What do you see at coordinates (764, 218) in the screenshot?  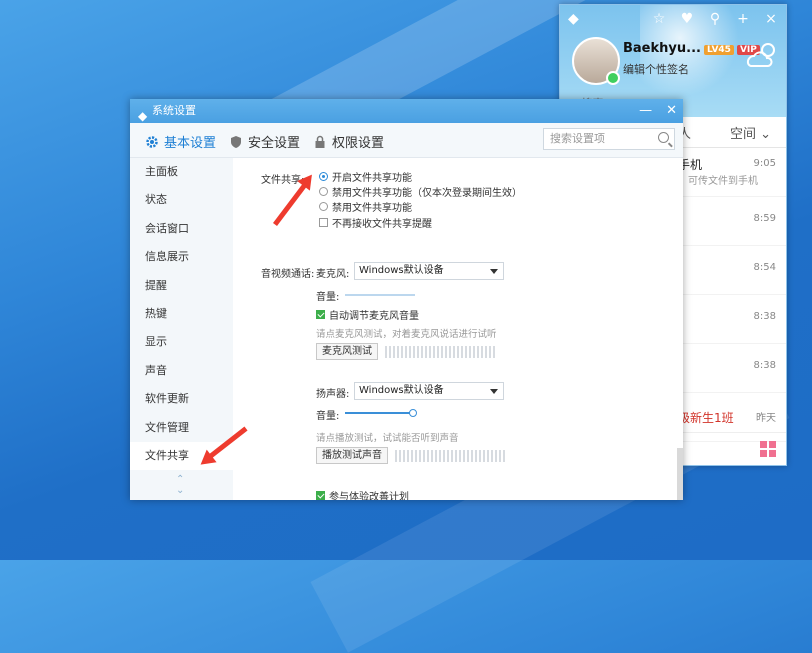 I see `item-time: 8:59` at bounding box center [764, 218].